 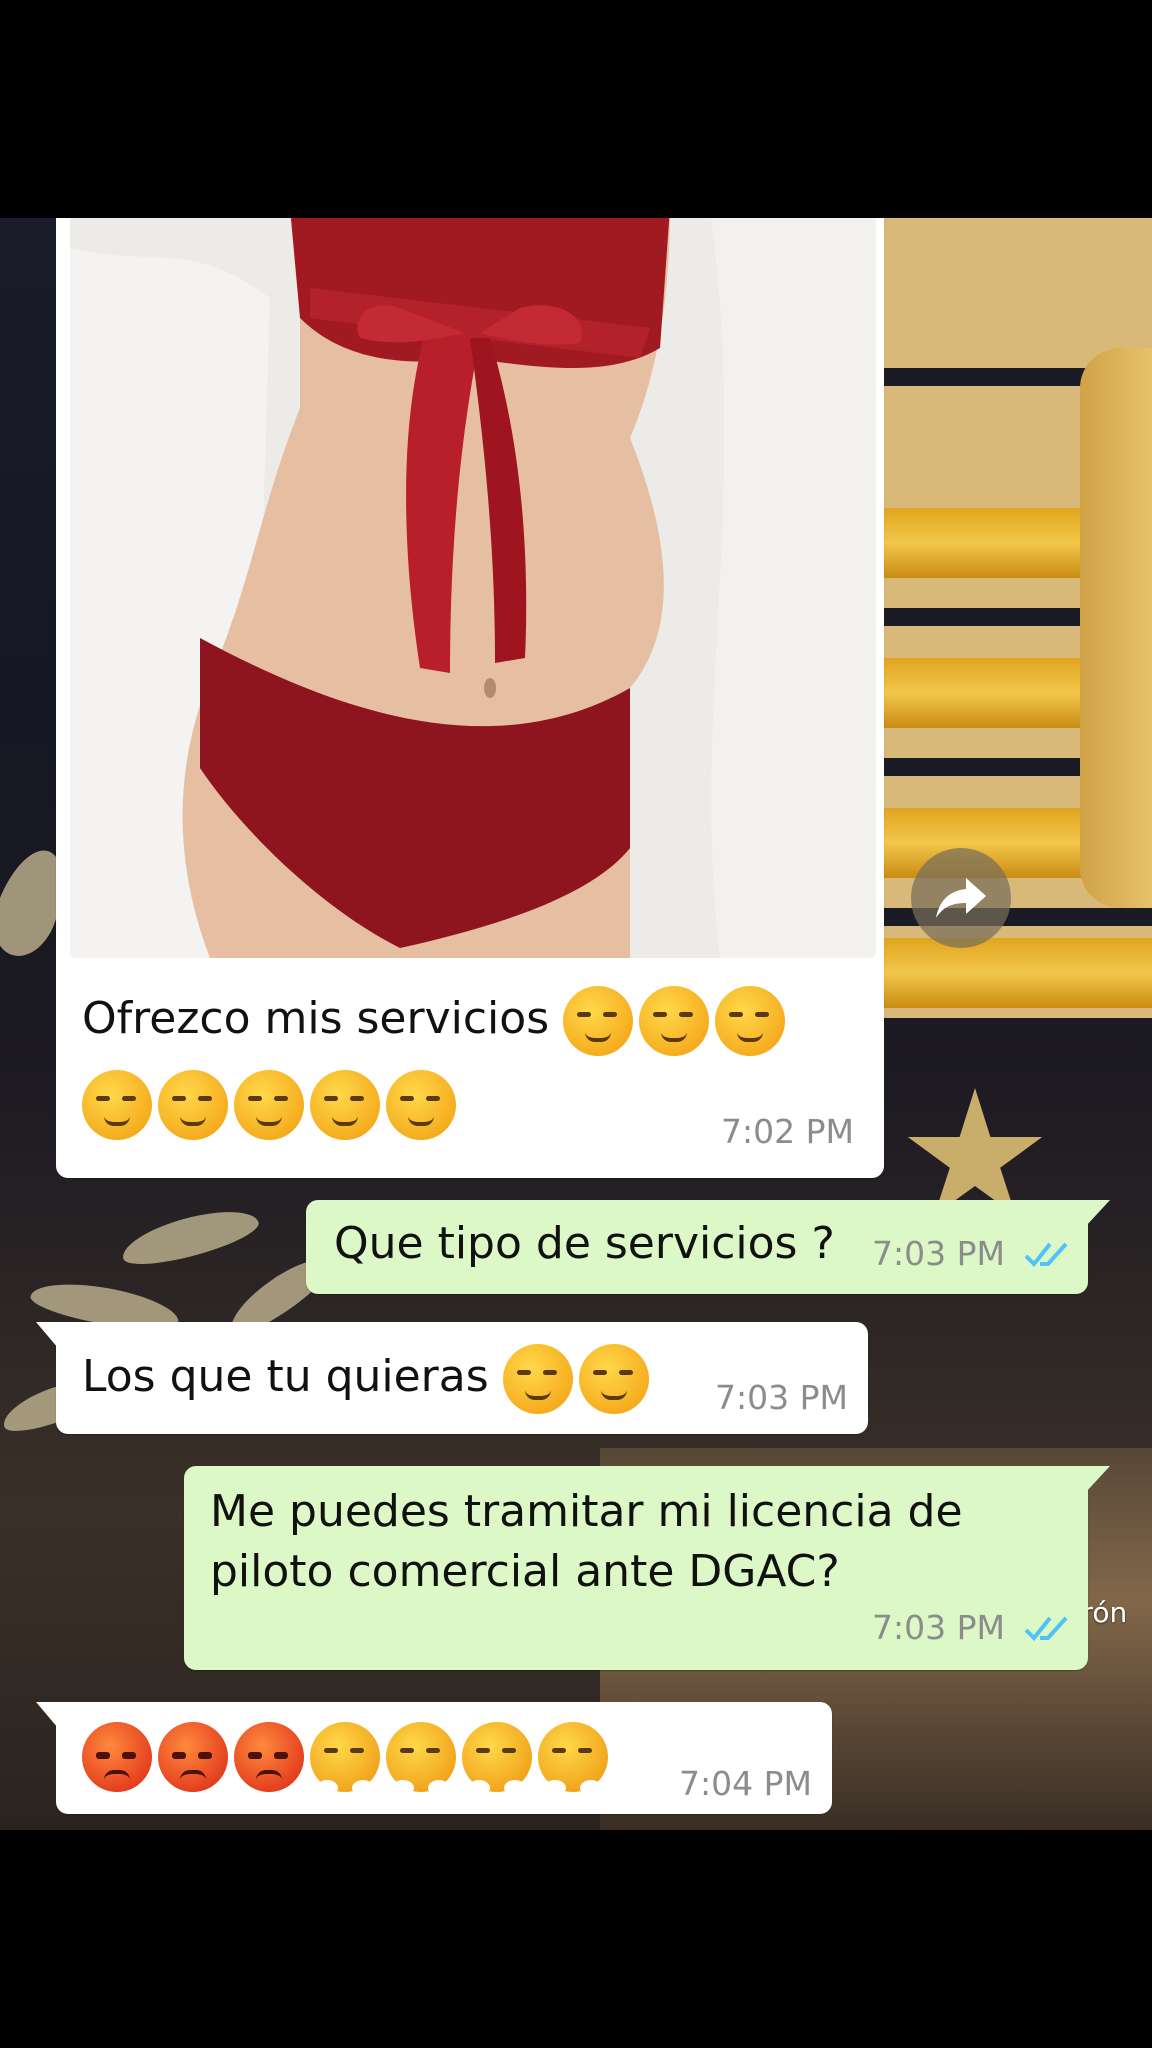 I want to click on message-text-line: Ofrezco mis servicios, so click(x=436, y=1021).